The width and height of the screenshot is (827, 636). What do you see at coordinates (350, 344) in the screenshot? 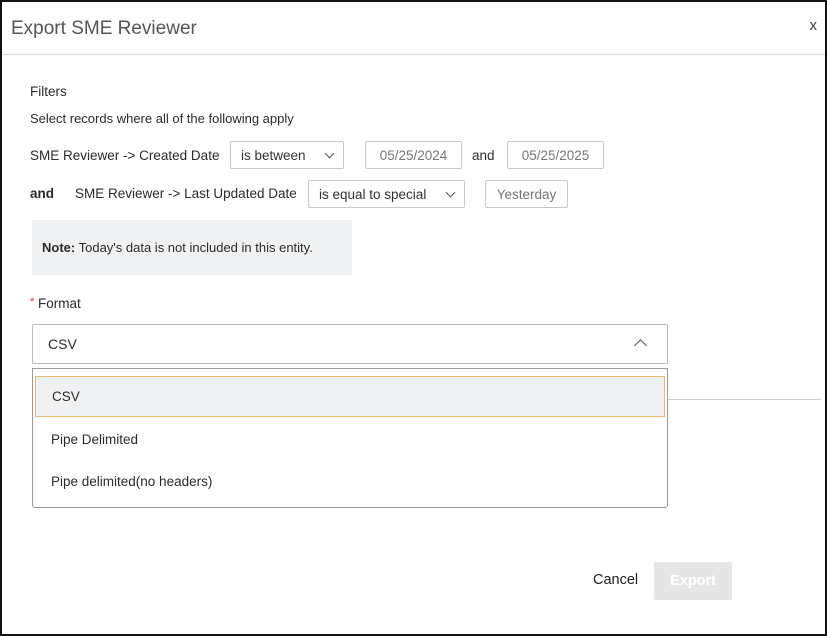
I see `format-select: CSV` at bounding box center [350, 344].